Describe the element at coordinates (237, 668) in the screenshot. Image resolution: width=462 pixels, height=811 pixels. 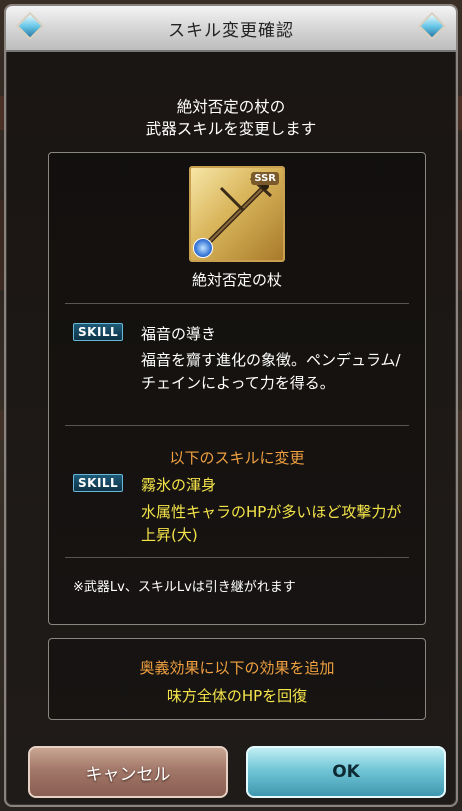
I see `ougi-title: 奥義効果に以下の効果を追加` at that location.